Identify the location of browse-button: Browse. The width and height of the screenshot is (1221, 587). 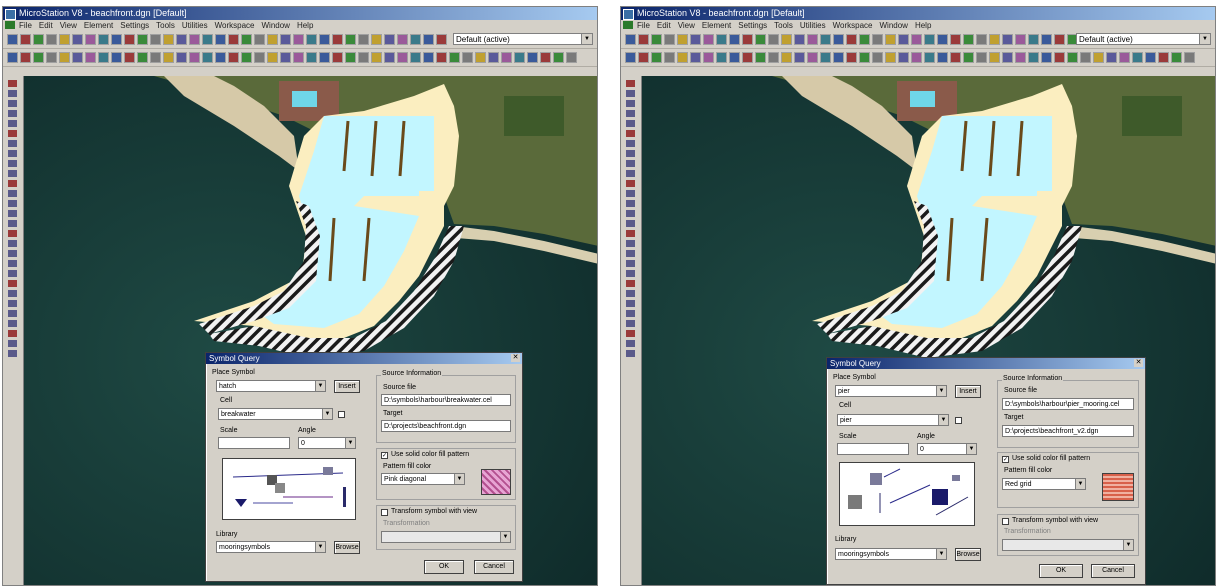
(347, 547).